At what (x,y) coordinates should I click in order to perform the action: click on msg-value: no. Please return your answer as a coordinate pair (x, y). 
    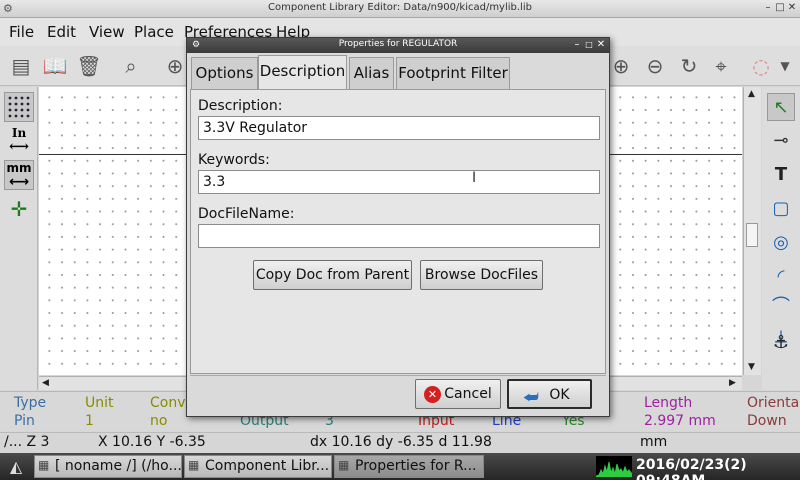
    Looking at the image, I should click on (159, 421).